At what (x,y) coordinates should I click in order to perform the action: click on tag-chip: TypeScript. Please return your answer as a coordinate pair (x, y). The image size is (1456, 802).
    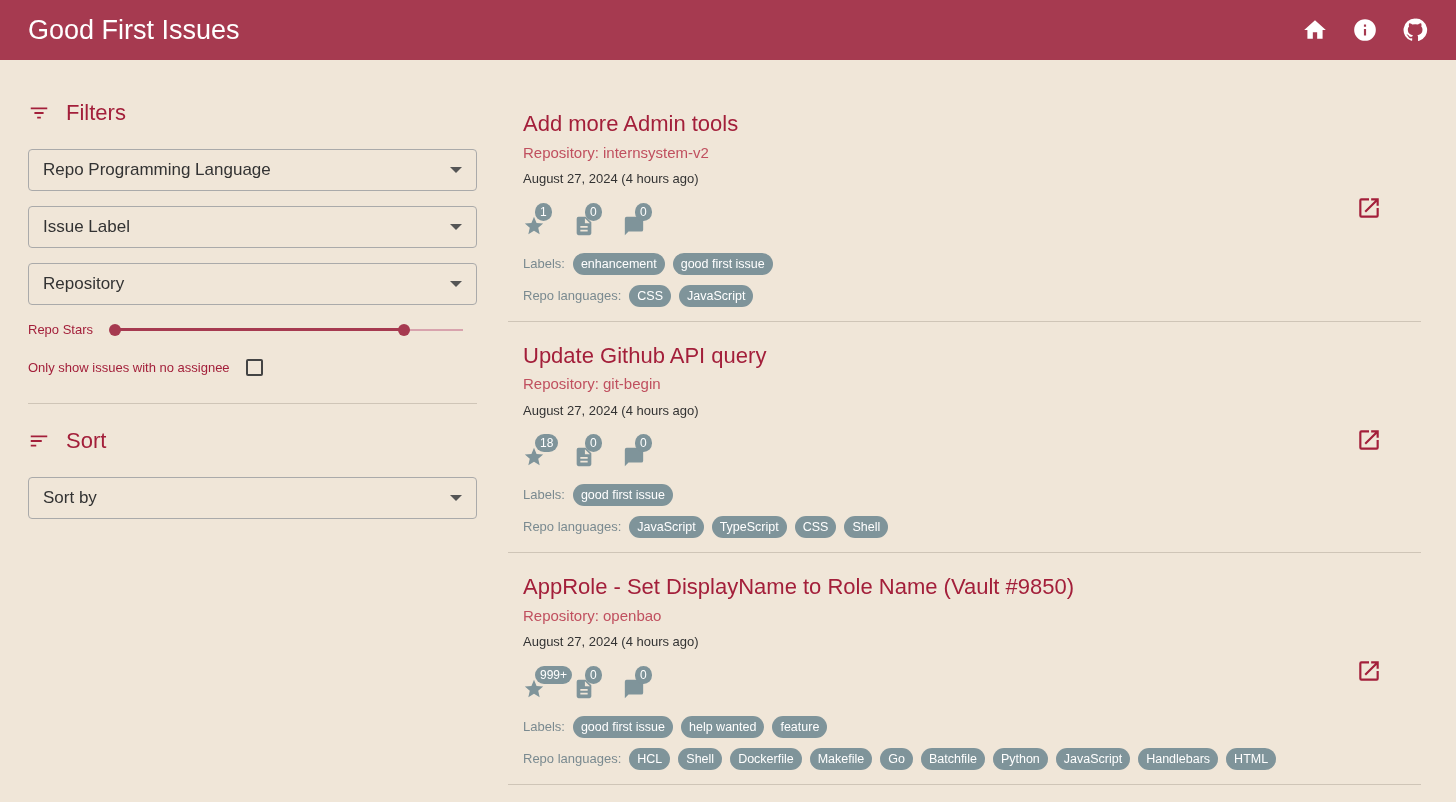
    Looking at the image, I should click on (749, 527).